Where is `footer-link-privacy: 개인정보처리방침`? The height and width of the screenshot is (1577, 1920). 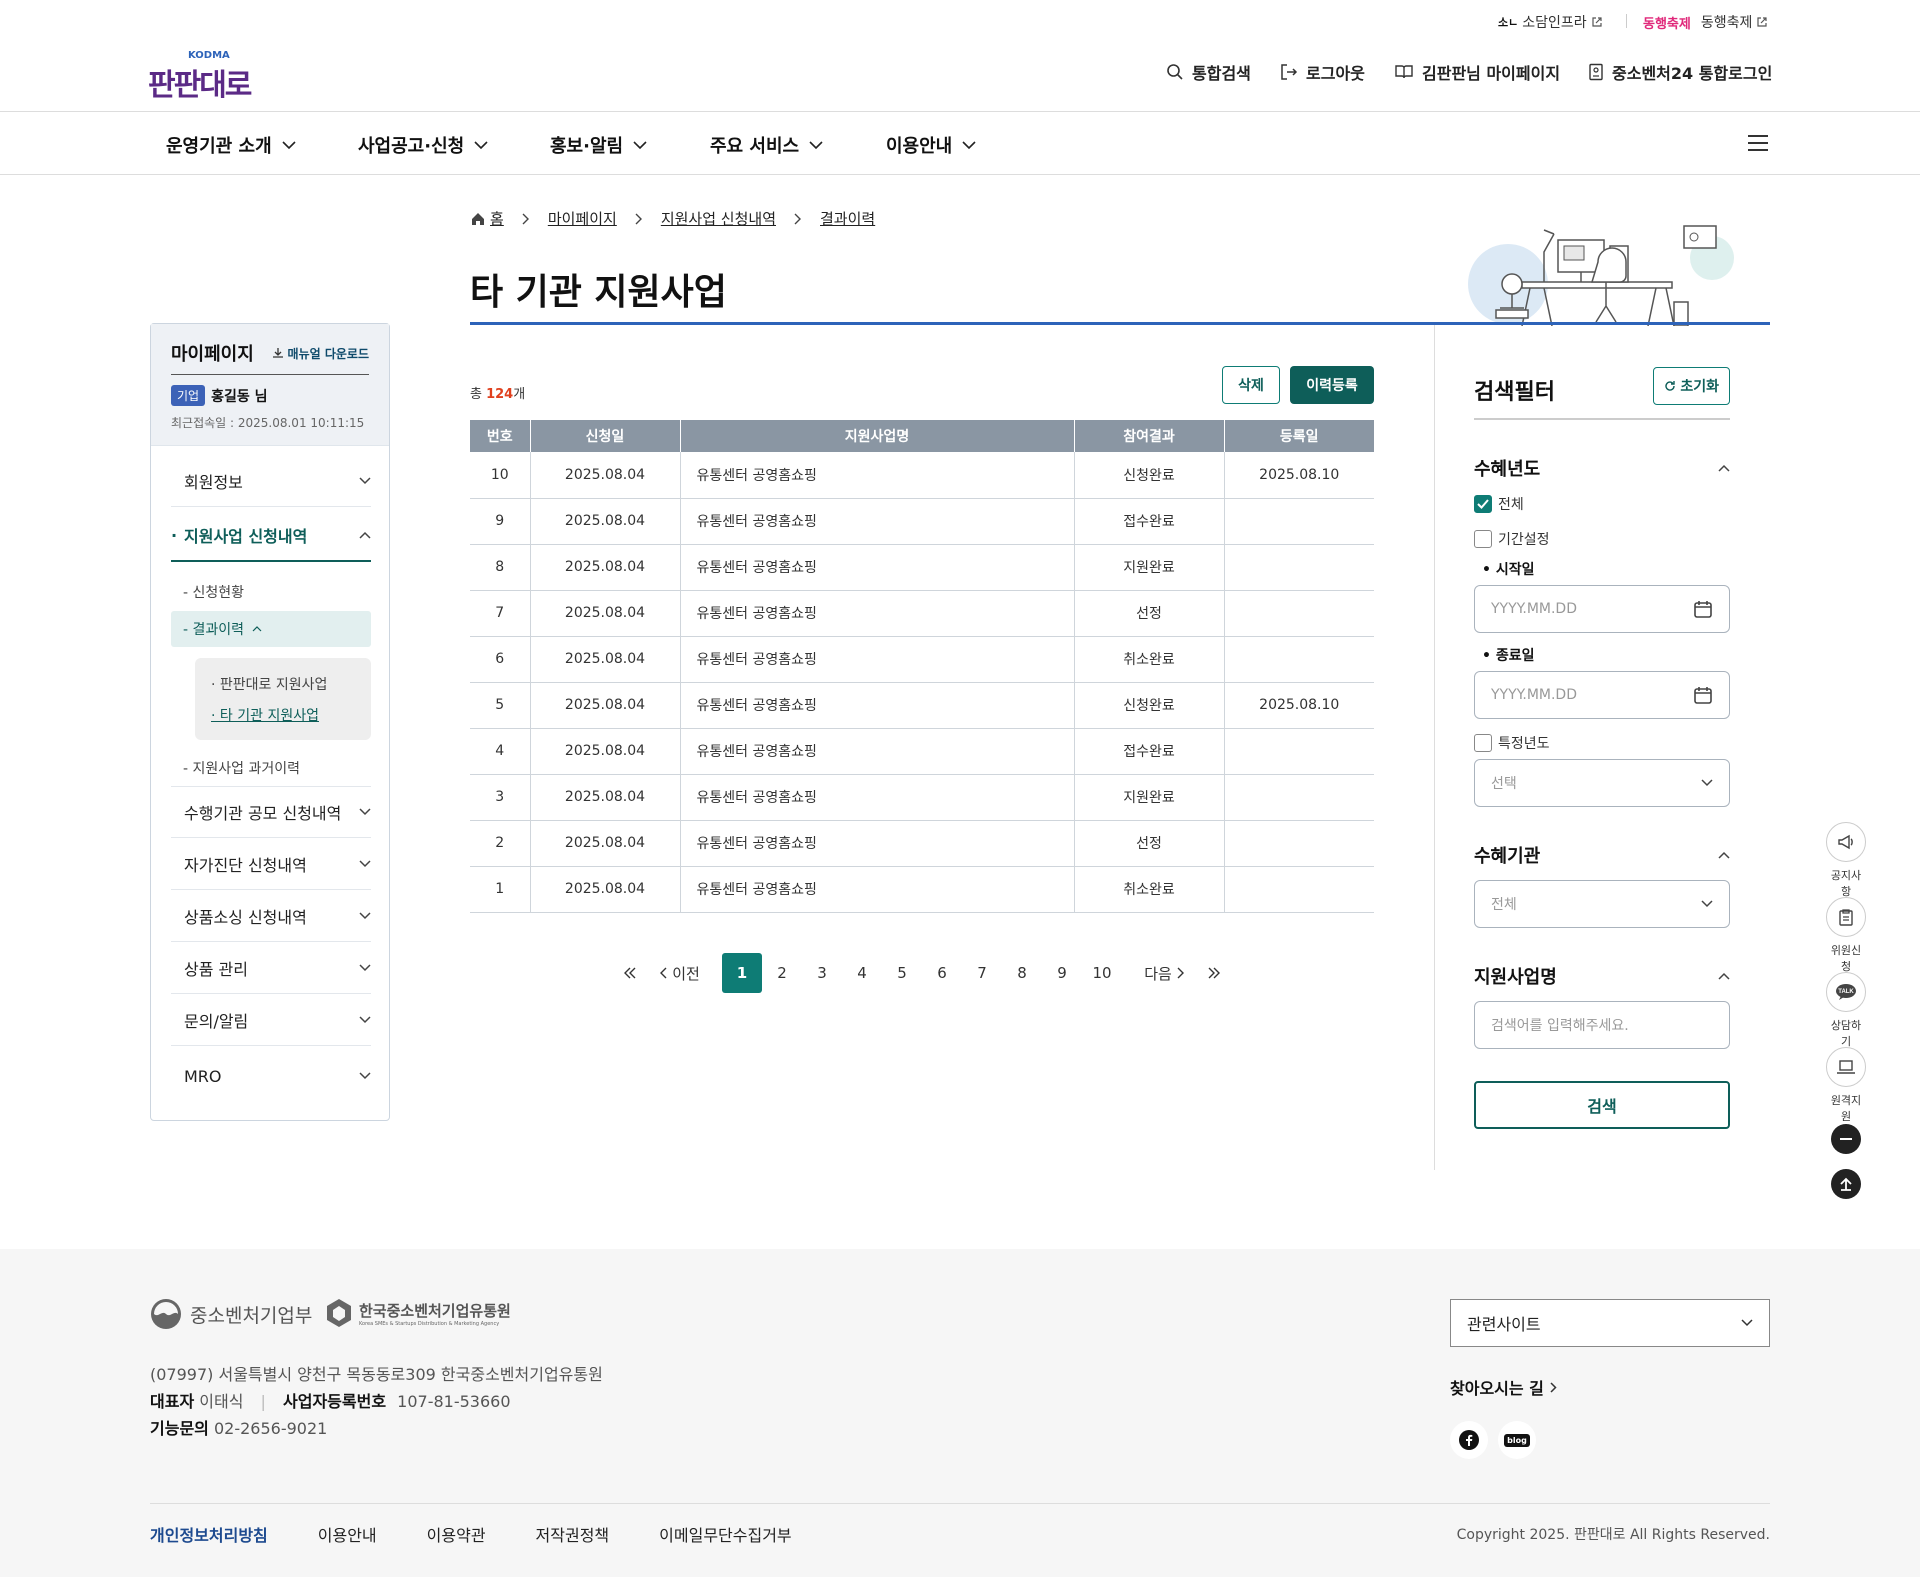
footer-link-privacy: 개인정보처리방침 is located at coordinates (209, 1534).